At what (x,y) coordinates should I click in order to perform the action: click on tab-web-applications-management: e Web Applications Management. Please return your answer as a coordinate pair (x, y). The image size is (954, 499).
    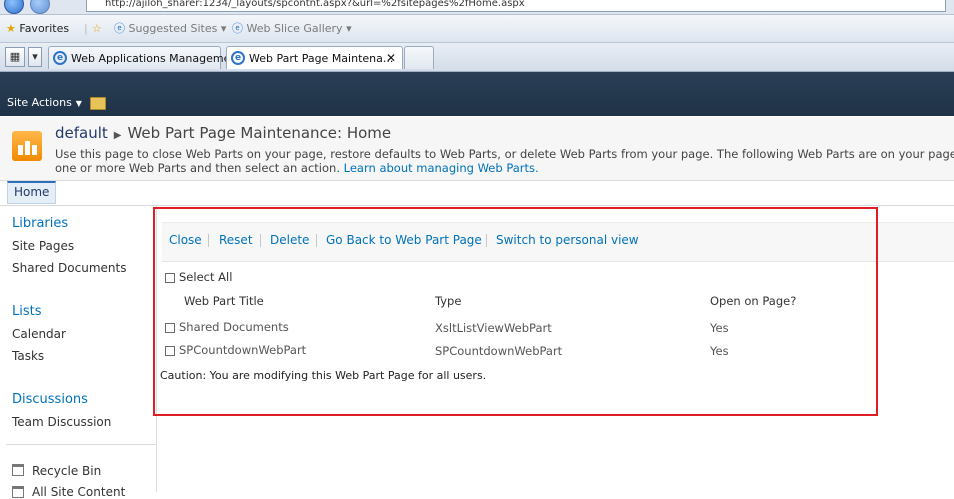
    Looking at the image, I should click on (145, 57).